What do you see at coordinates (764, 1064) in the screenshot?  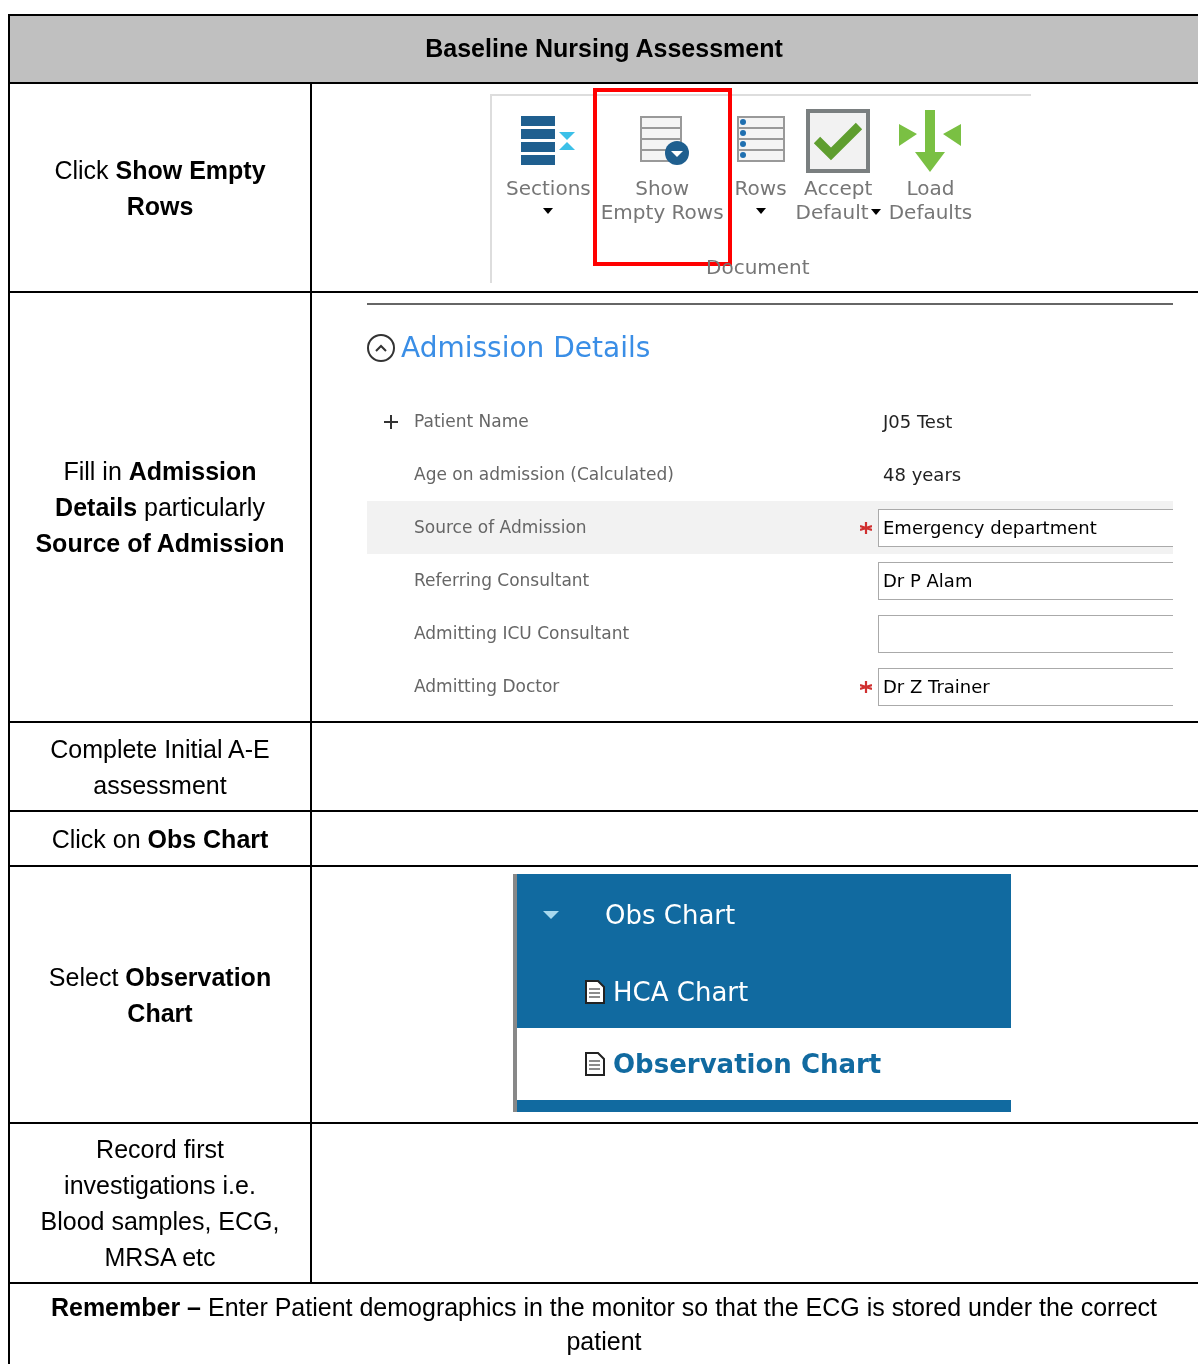 I see `nav-item: Observation Chart` at bounding box center [764, 1064].